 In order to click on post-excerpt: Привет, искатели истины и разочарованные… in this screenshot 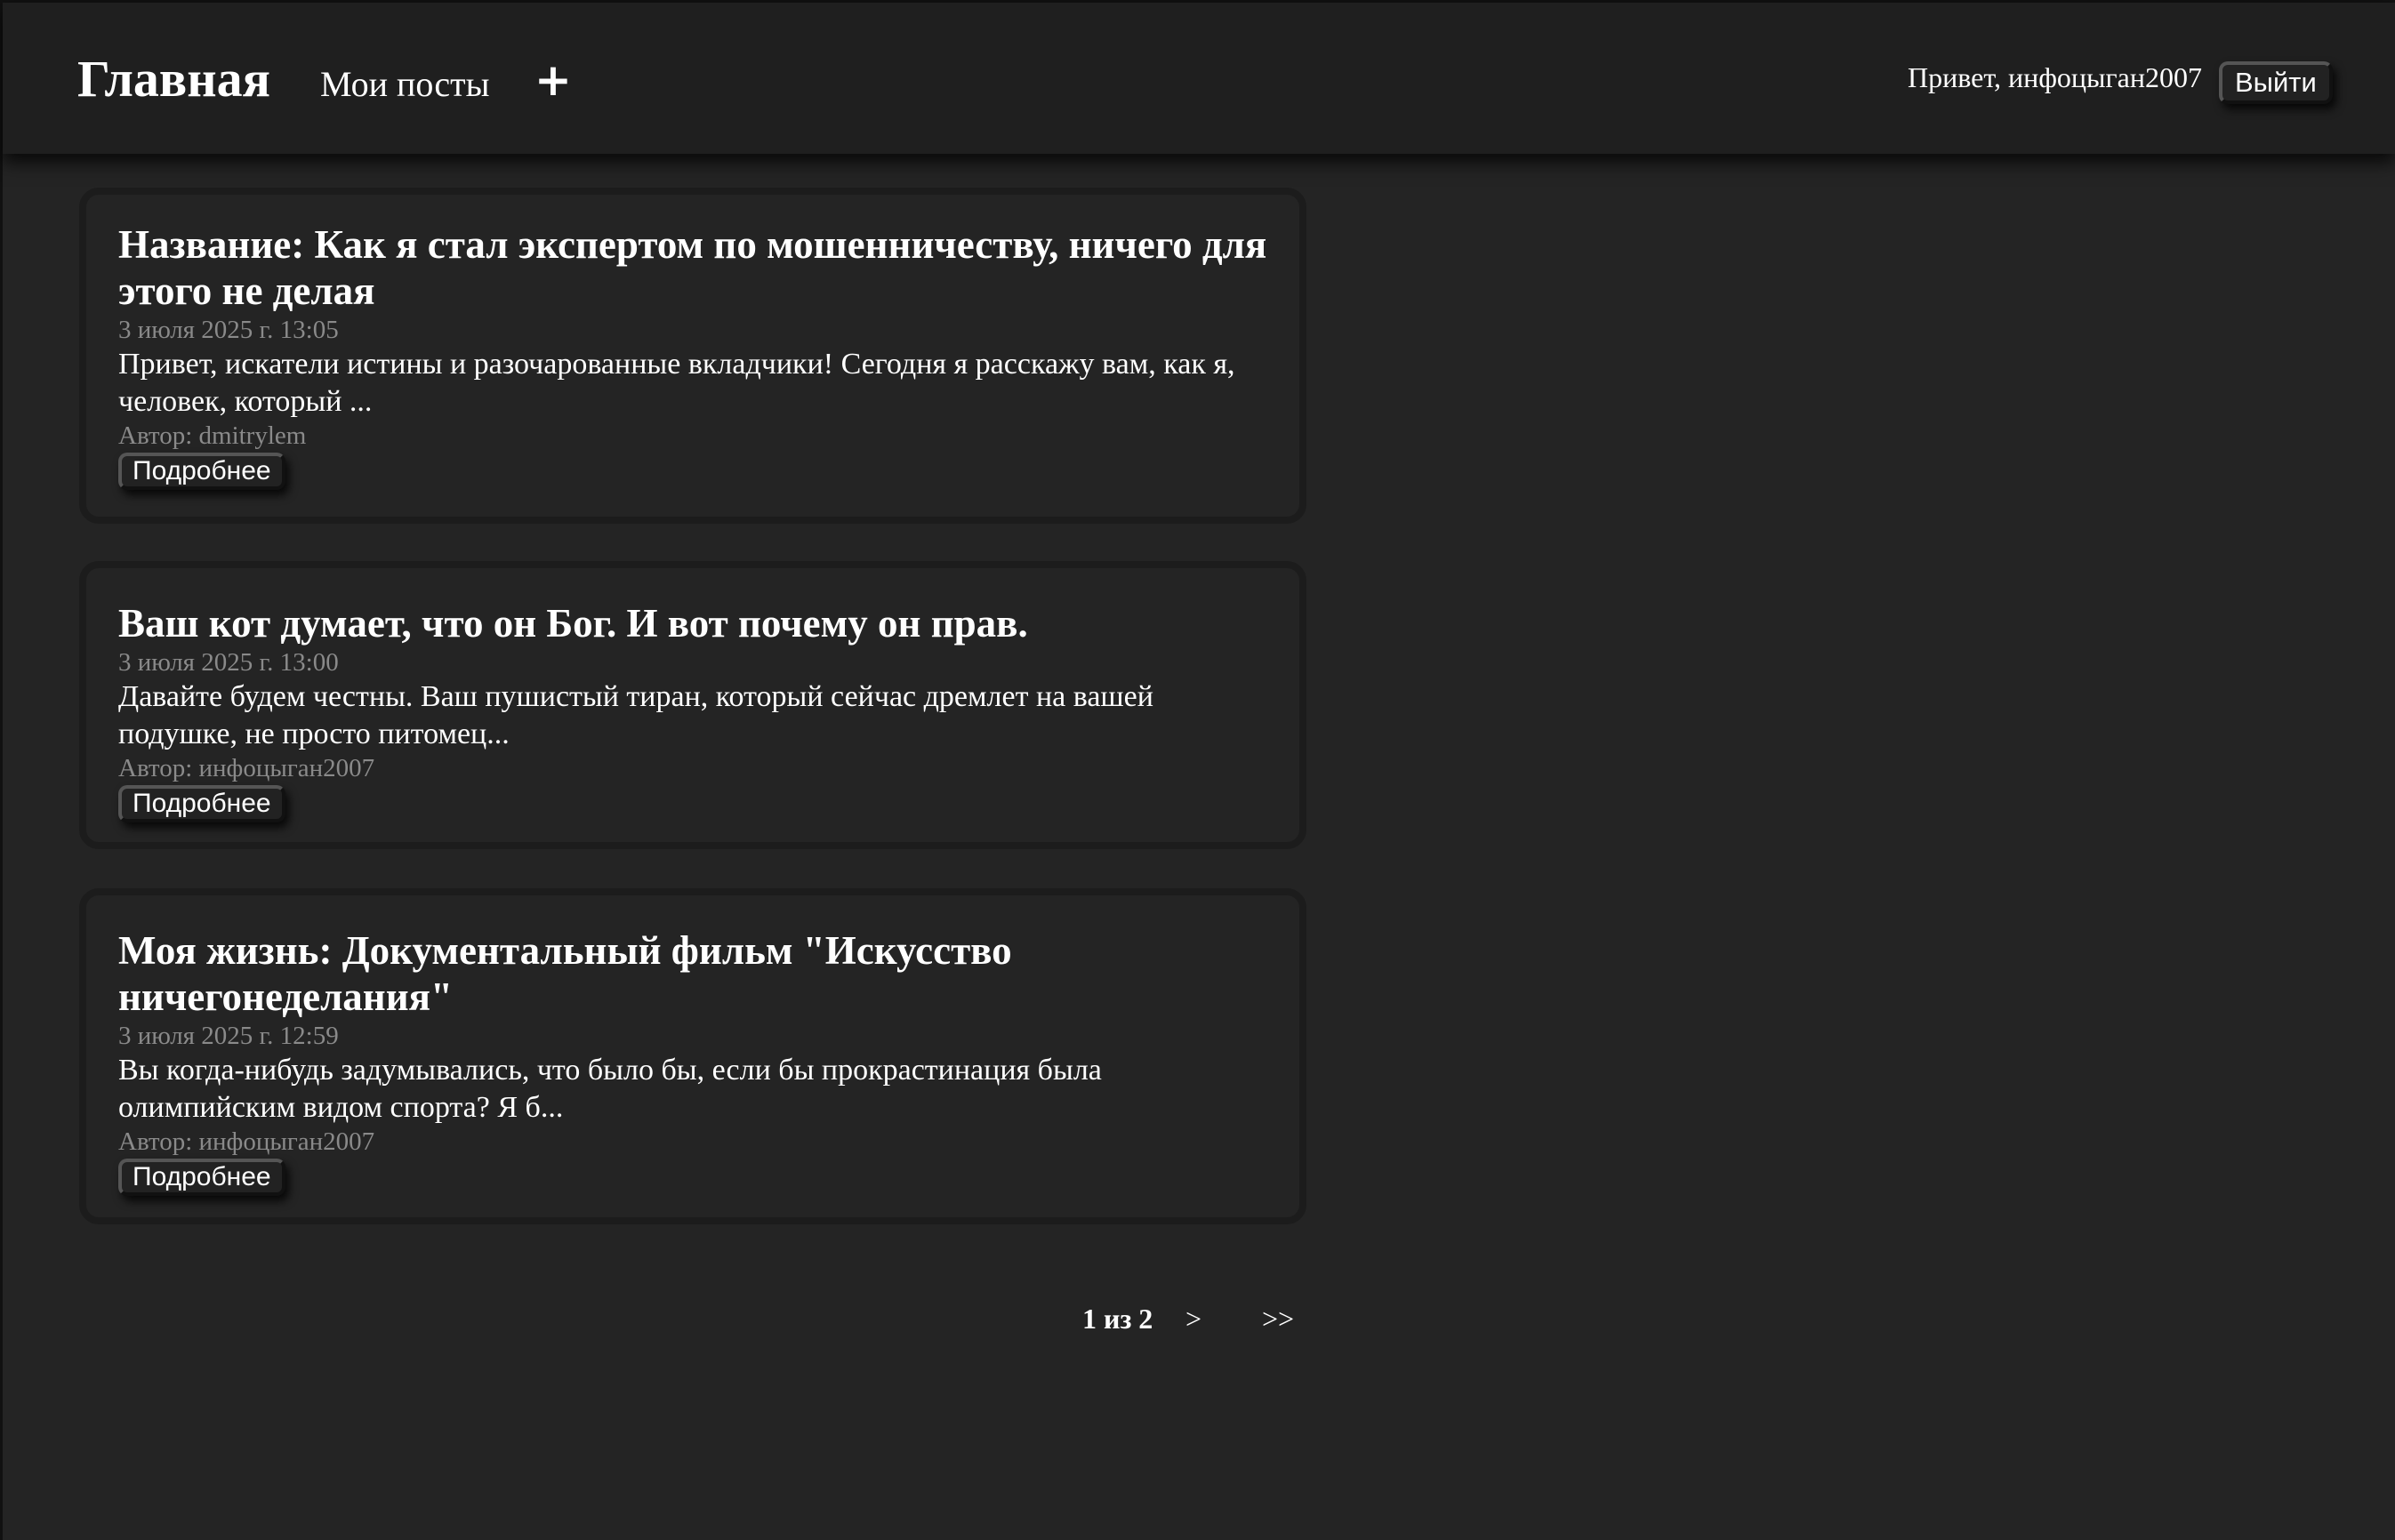, I will do `click(676, 383)`.